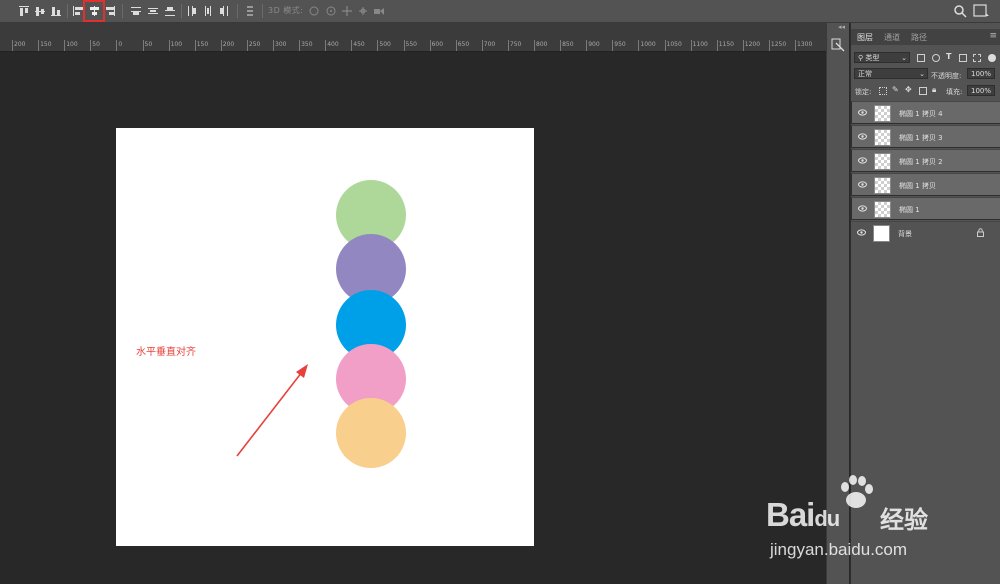  What do you see at coordinates (992, 58) in the screenshot?
I see `filter-toggle-icon` at bounding box center [992, 58].